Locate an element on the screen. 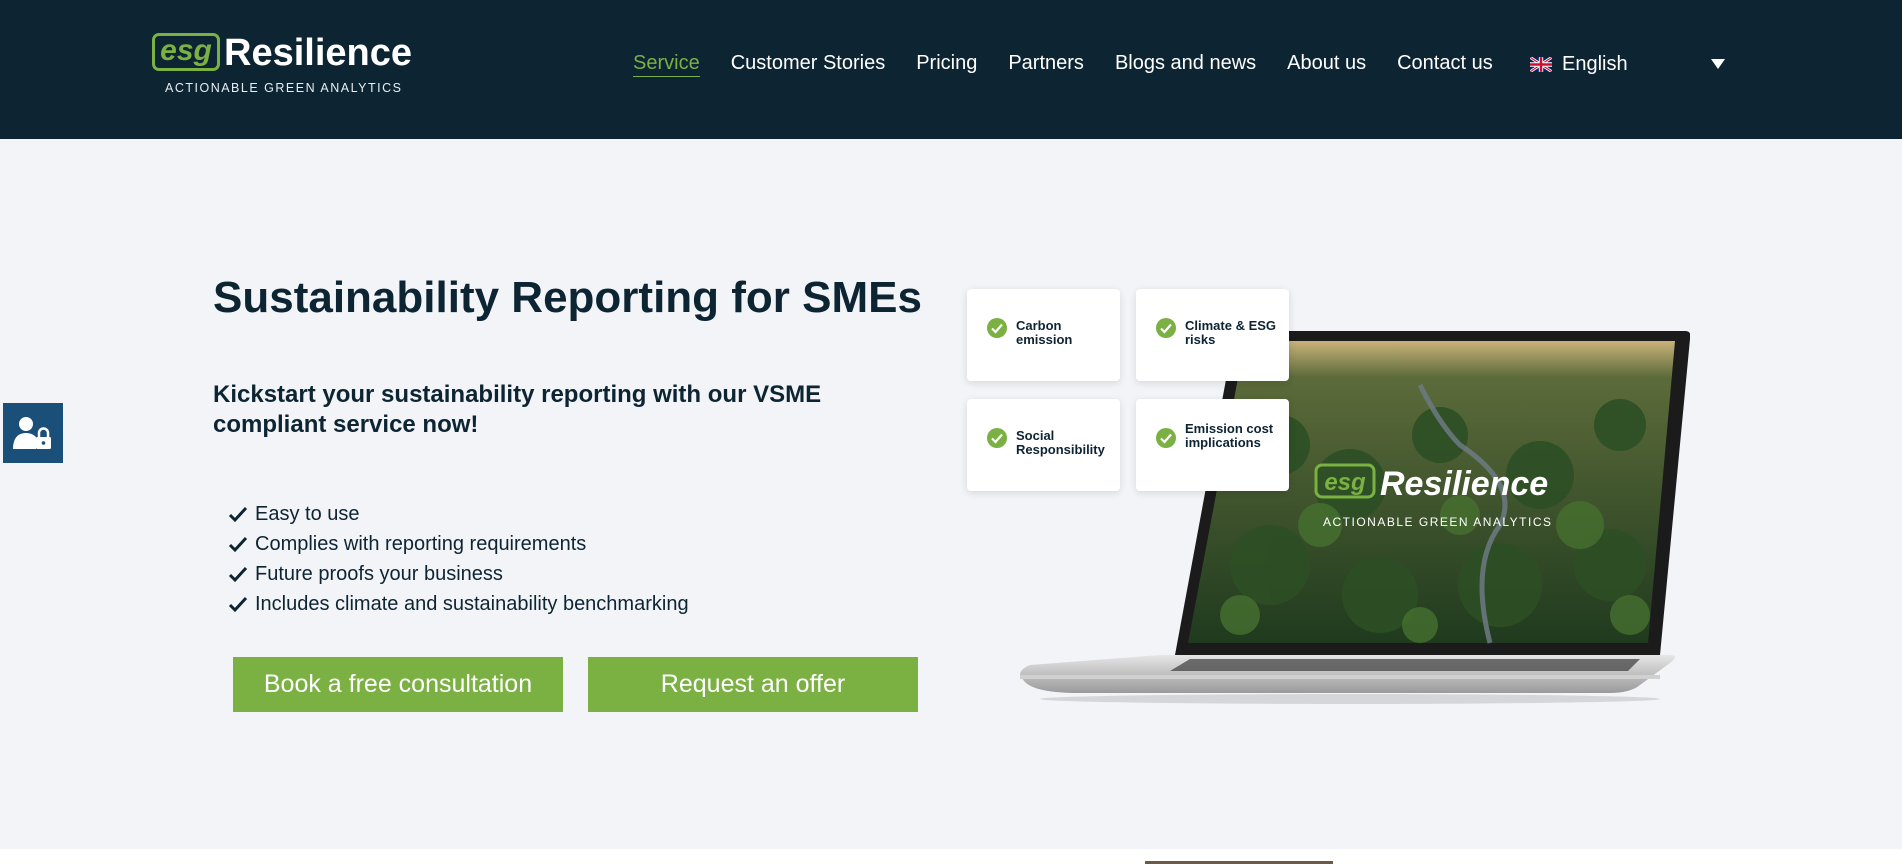  nav-about-us: About us is located at coordinates (1326, 63).